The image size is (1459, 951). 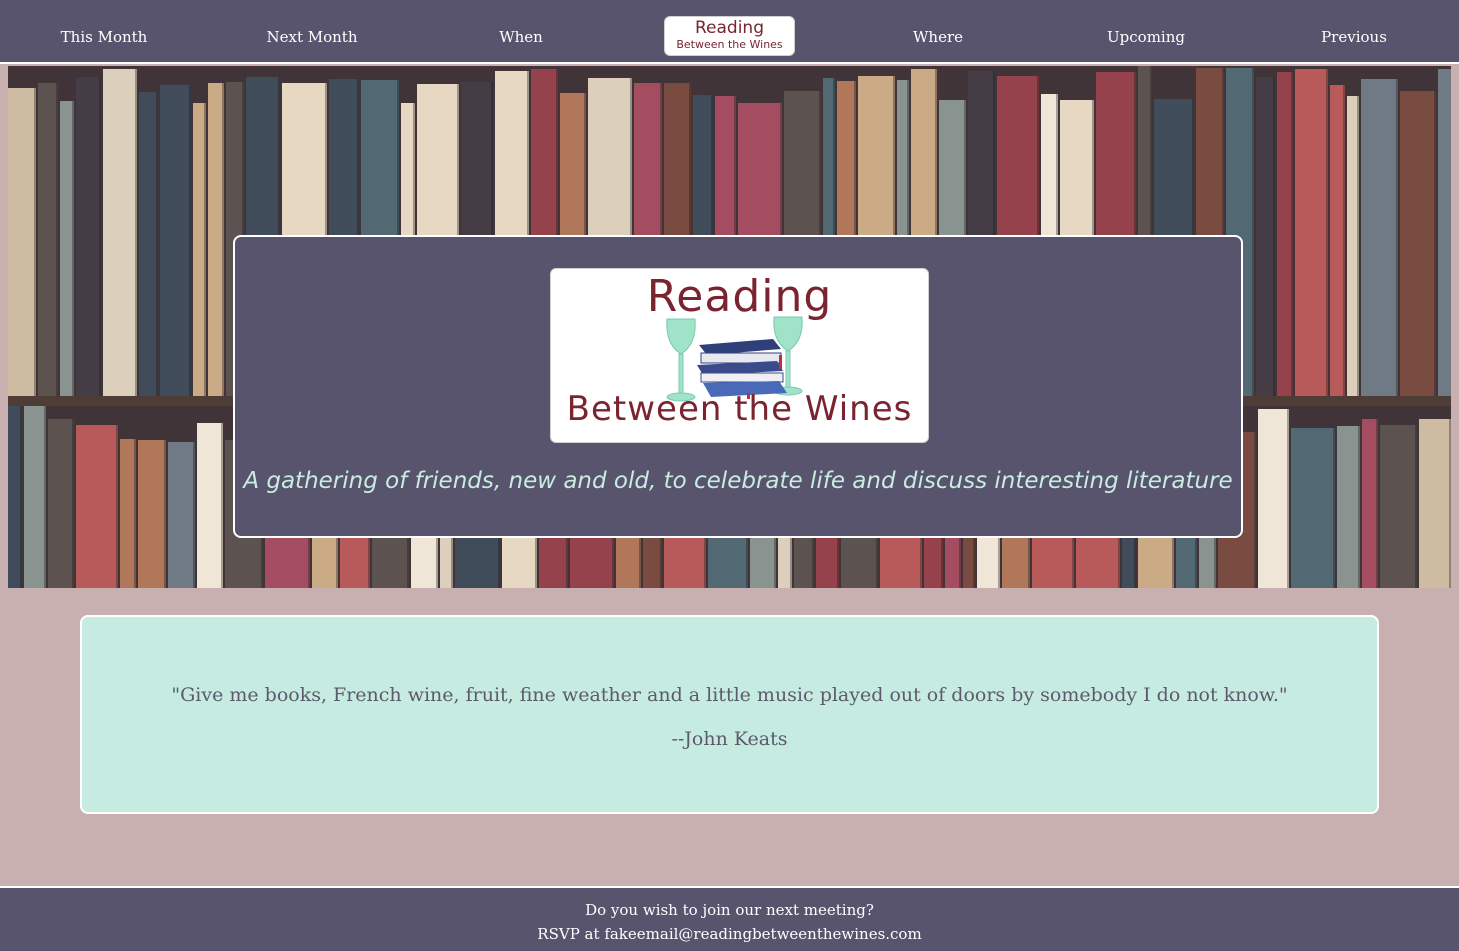 I want to click on hero-logo-line2: Between the Wines, so click(x=739, y=409).